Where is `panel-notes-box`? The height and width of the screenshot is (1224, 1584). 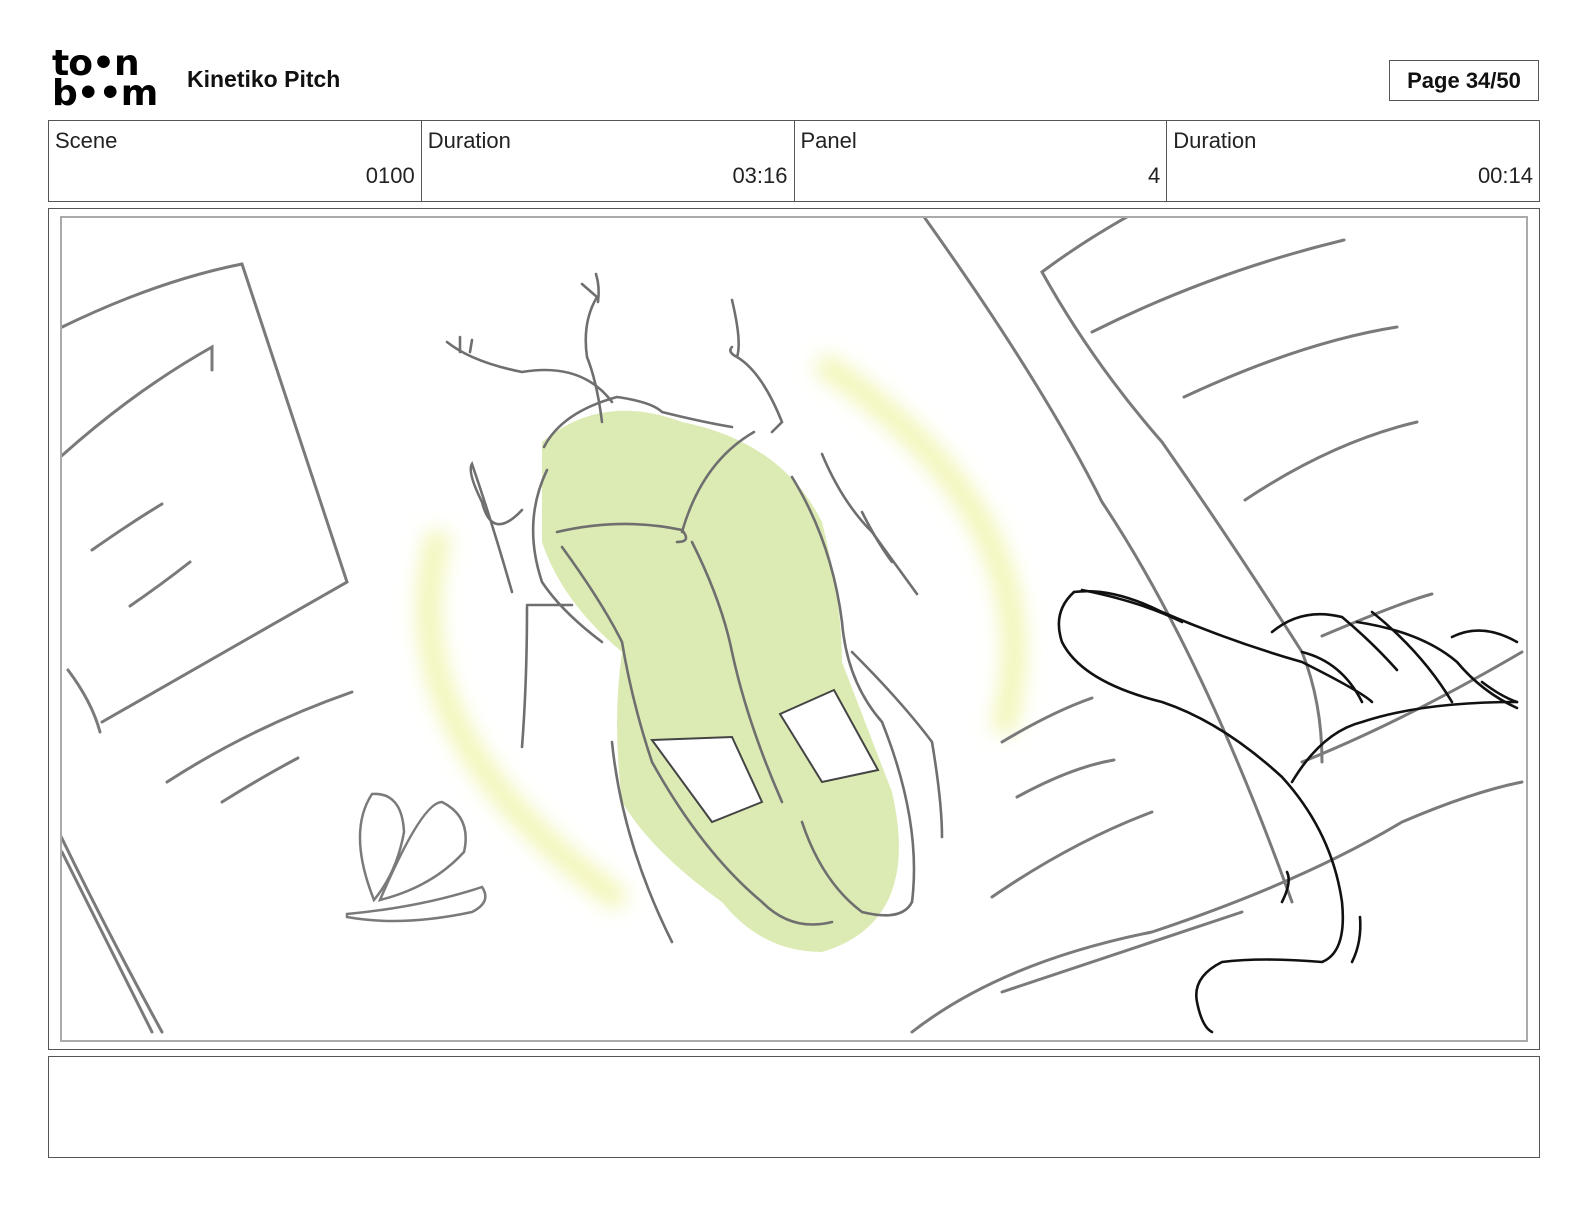
panel-notes-box is located at coordinates (794, 1107).